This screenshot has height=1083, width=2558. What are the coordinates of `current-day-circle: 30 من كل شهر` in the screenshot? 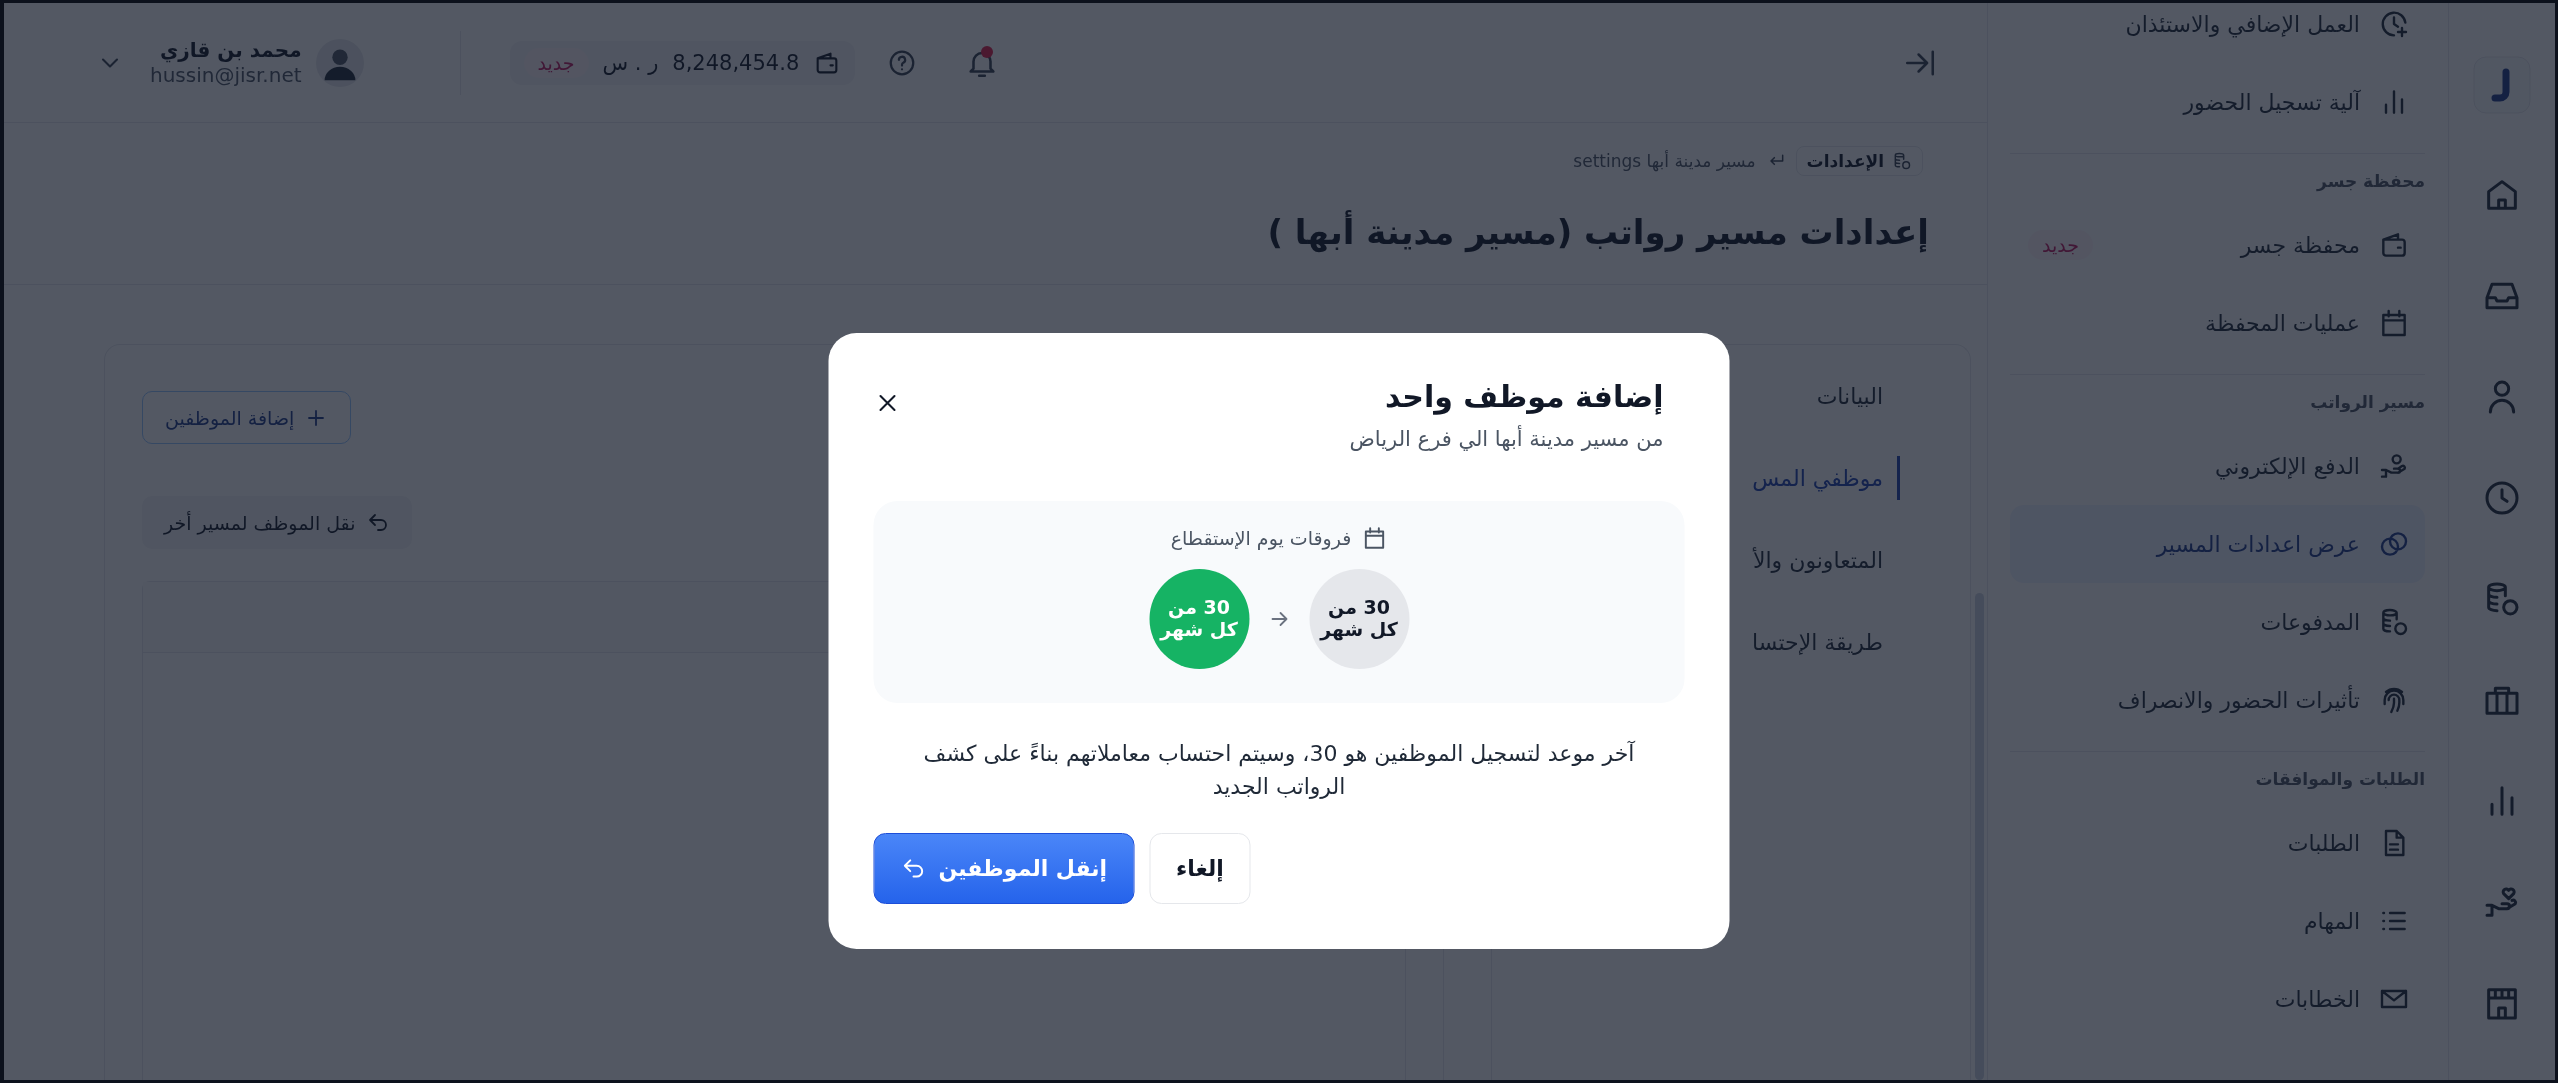 It's located at (1359, 619).